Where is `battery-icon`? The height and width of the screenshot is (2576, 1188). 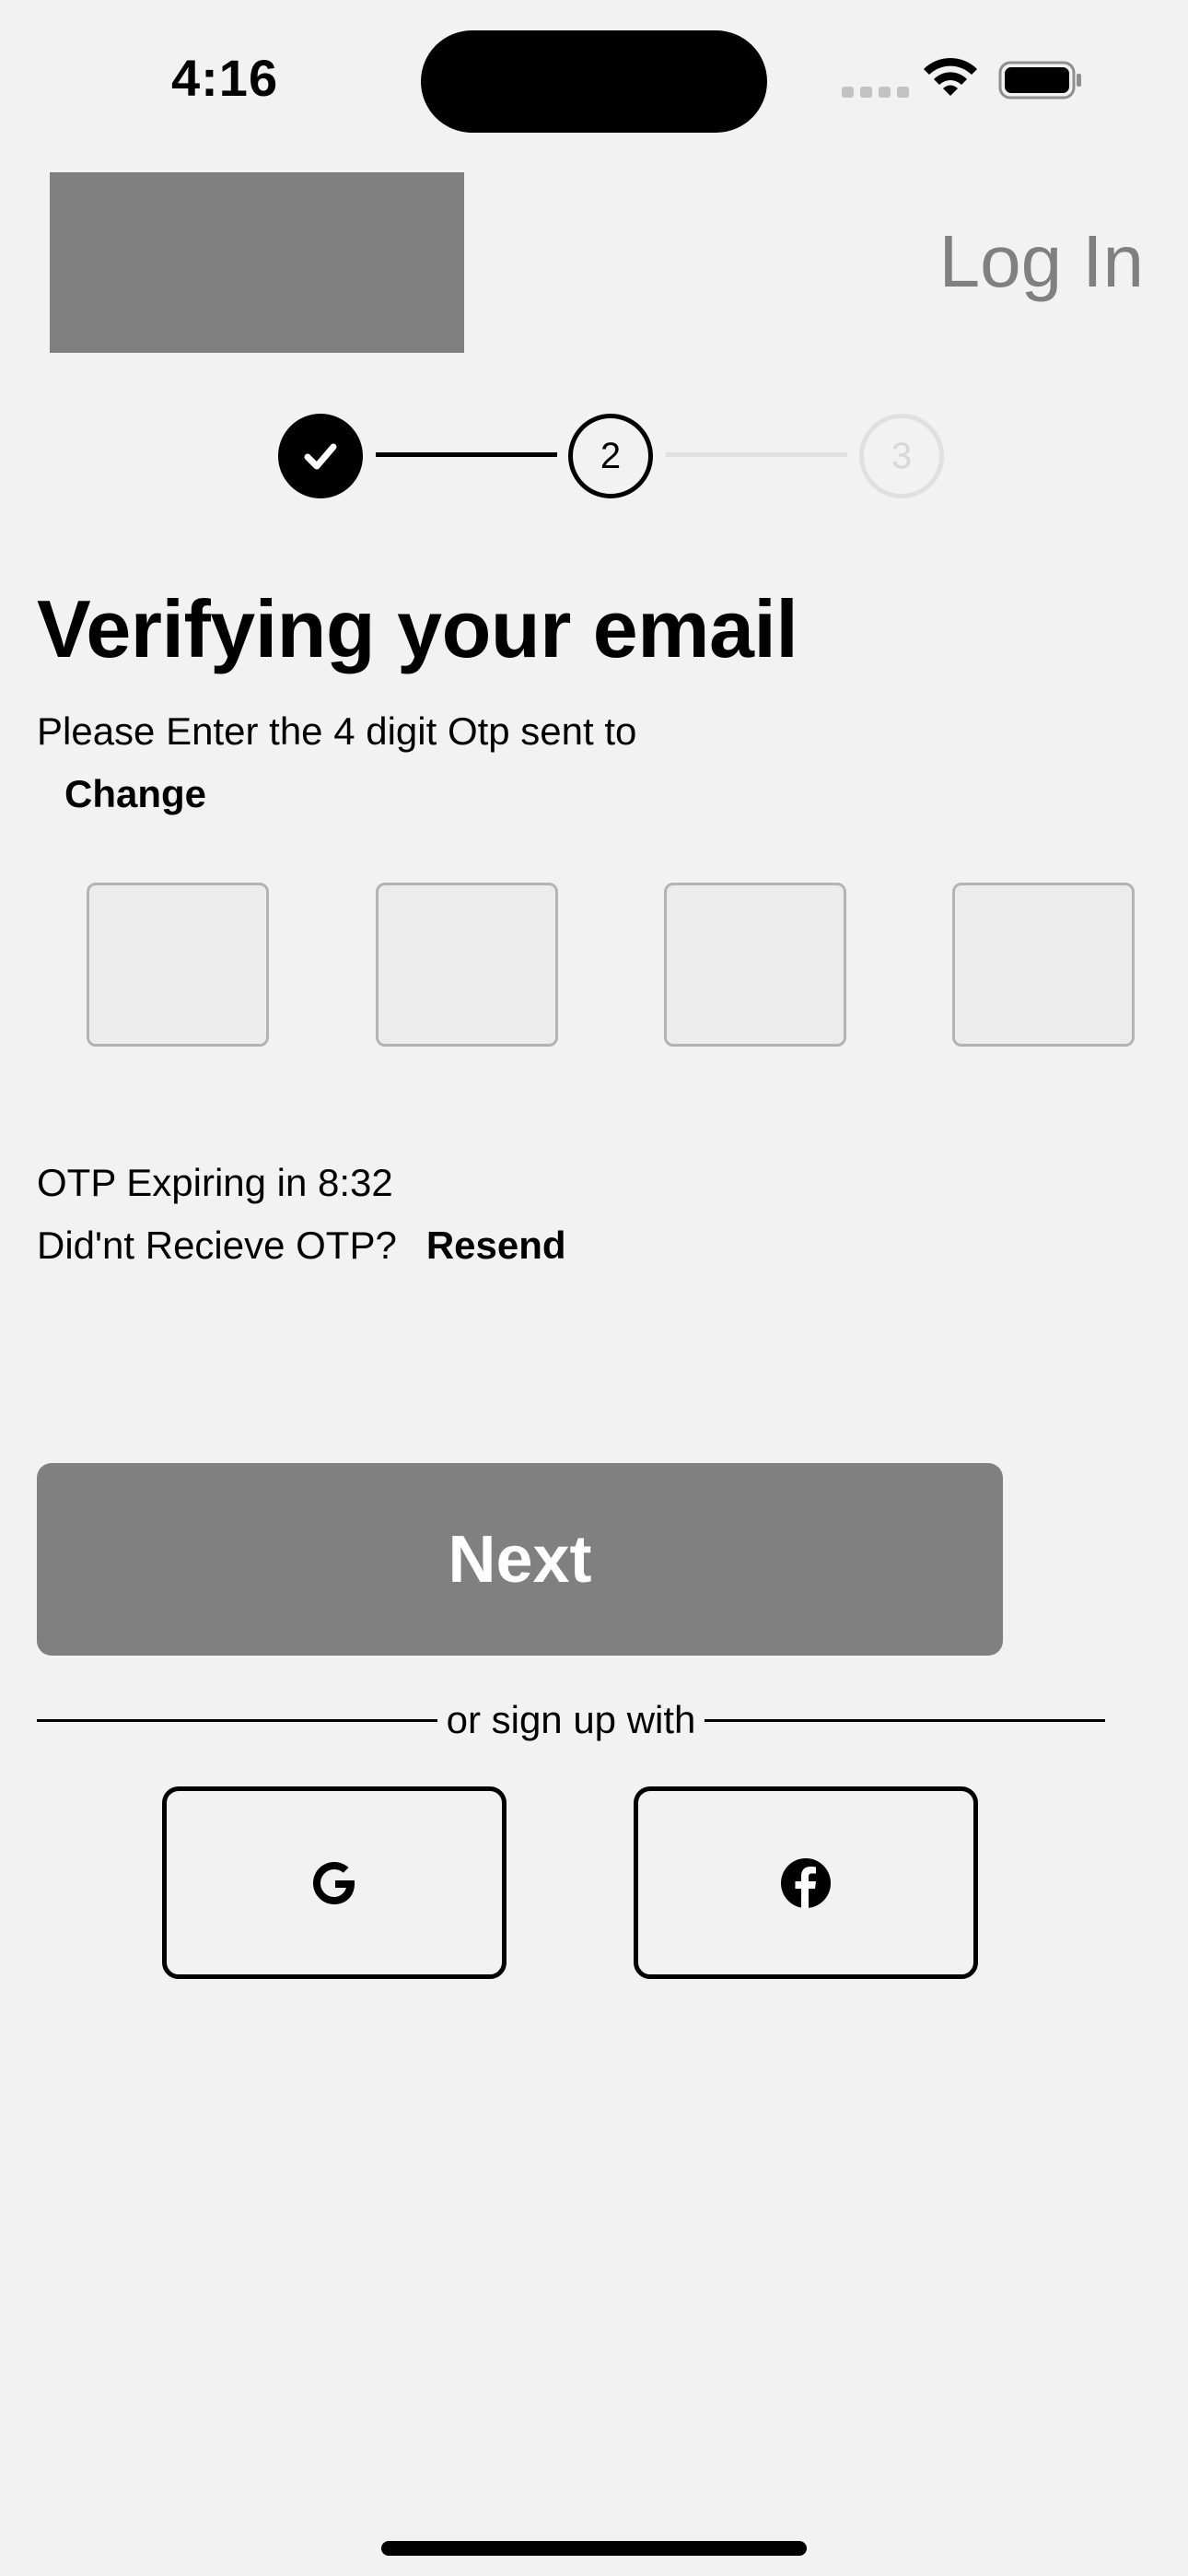 battery-icon is located at coordinates (1039, 80).